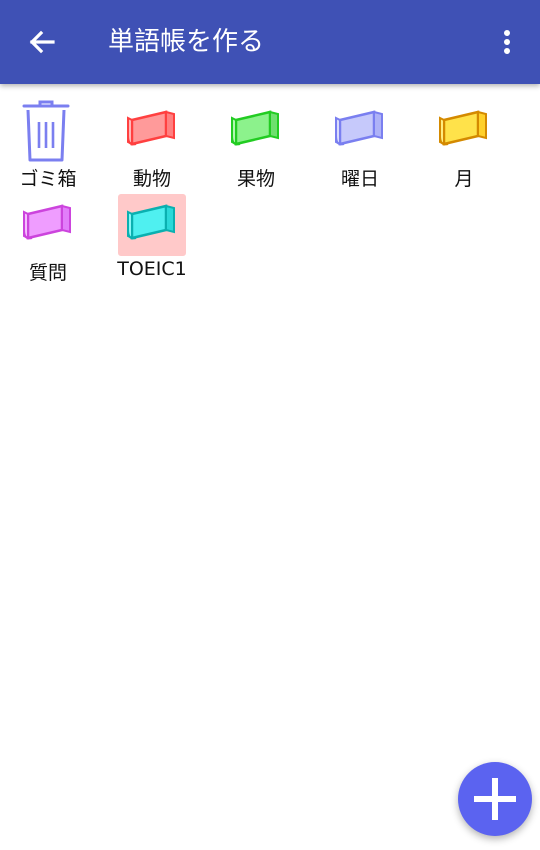  What do you see at coordinates (186, 42) in the screenshot?
I see `page-title: 単語帳を作る` at bounding box center [186, 42].